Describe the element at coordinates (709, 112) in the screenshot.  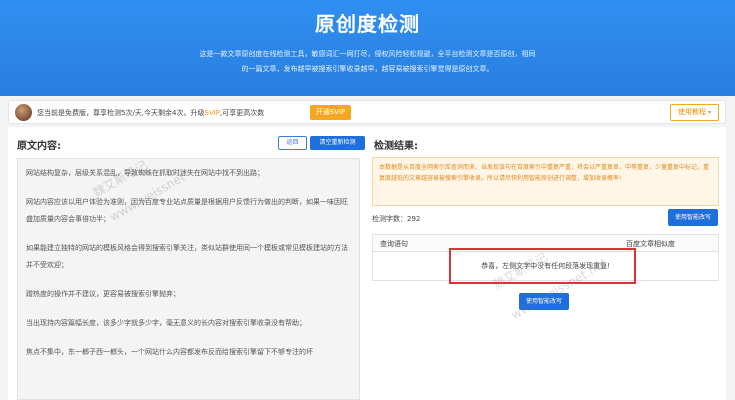
I see `chevron-down-icon: ▾` at that location.